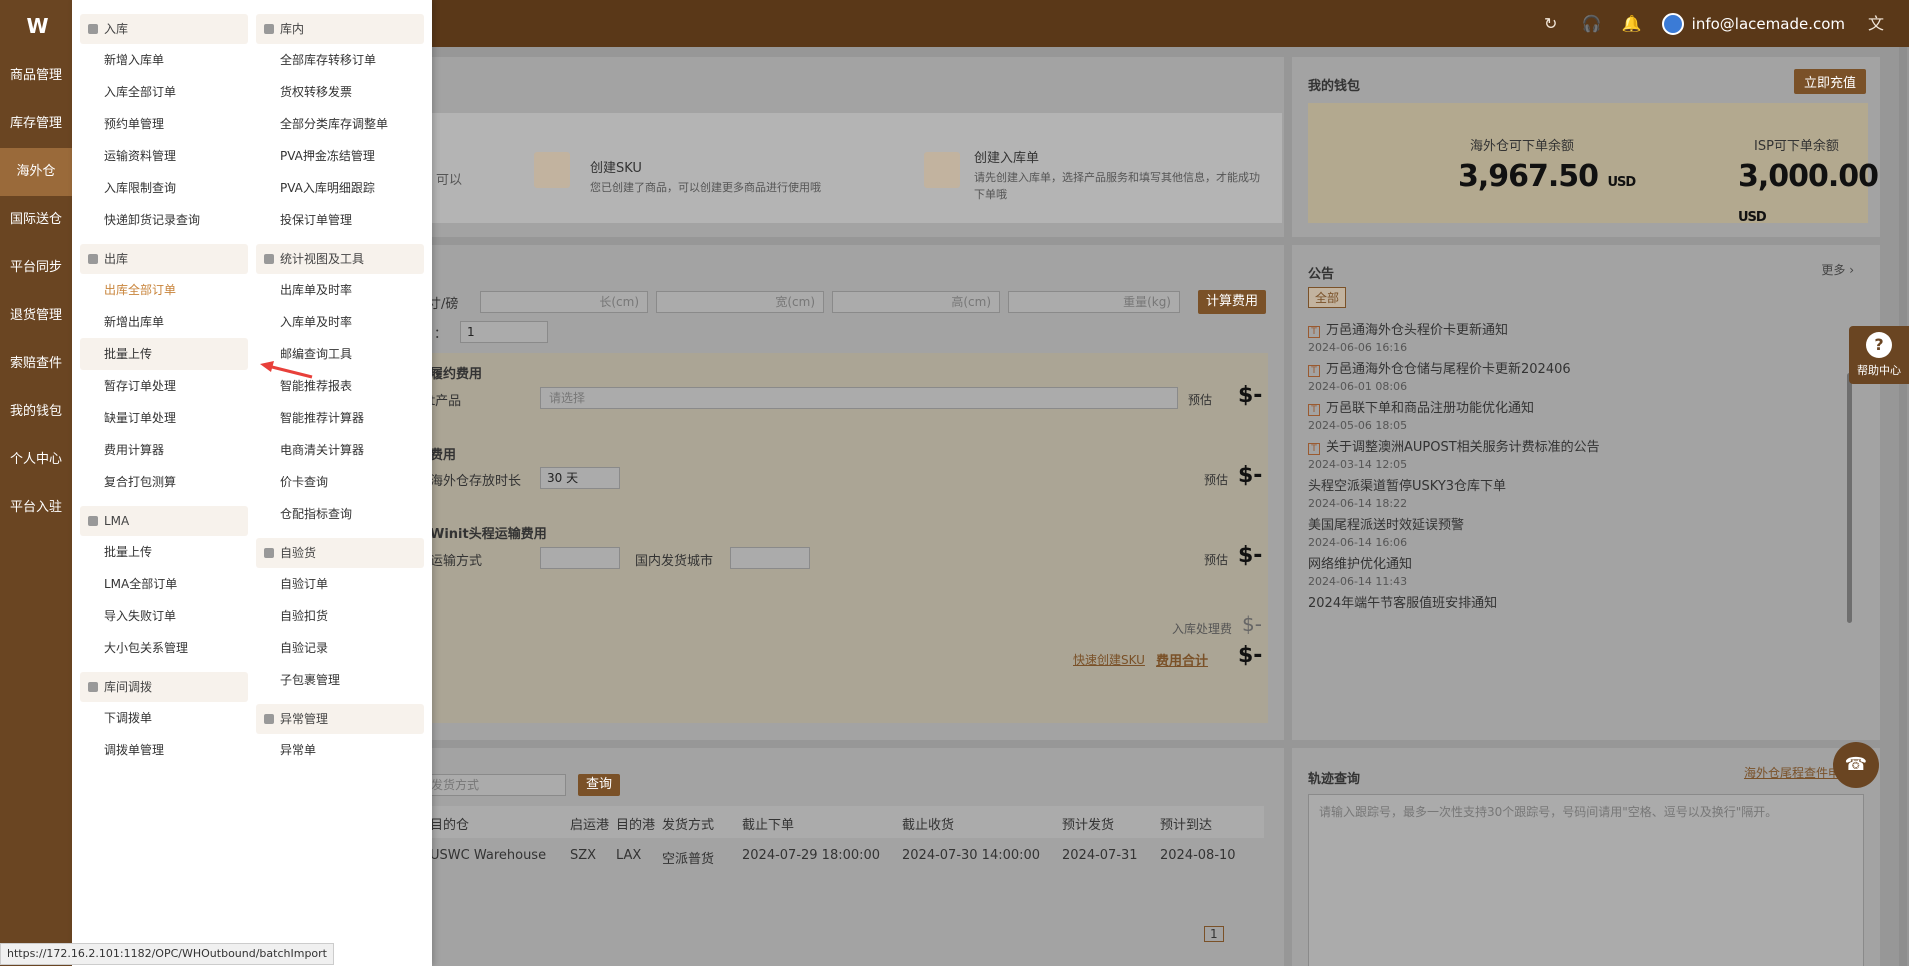 This screenshot has width=1909, height=966. What do you see at coordinates (340, 60) in the screenshot?
I see `menu-item: 全部库存转移订单` at bounding box center [340, 60].